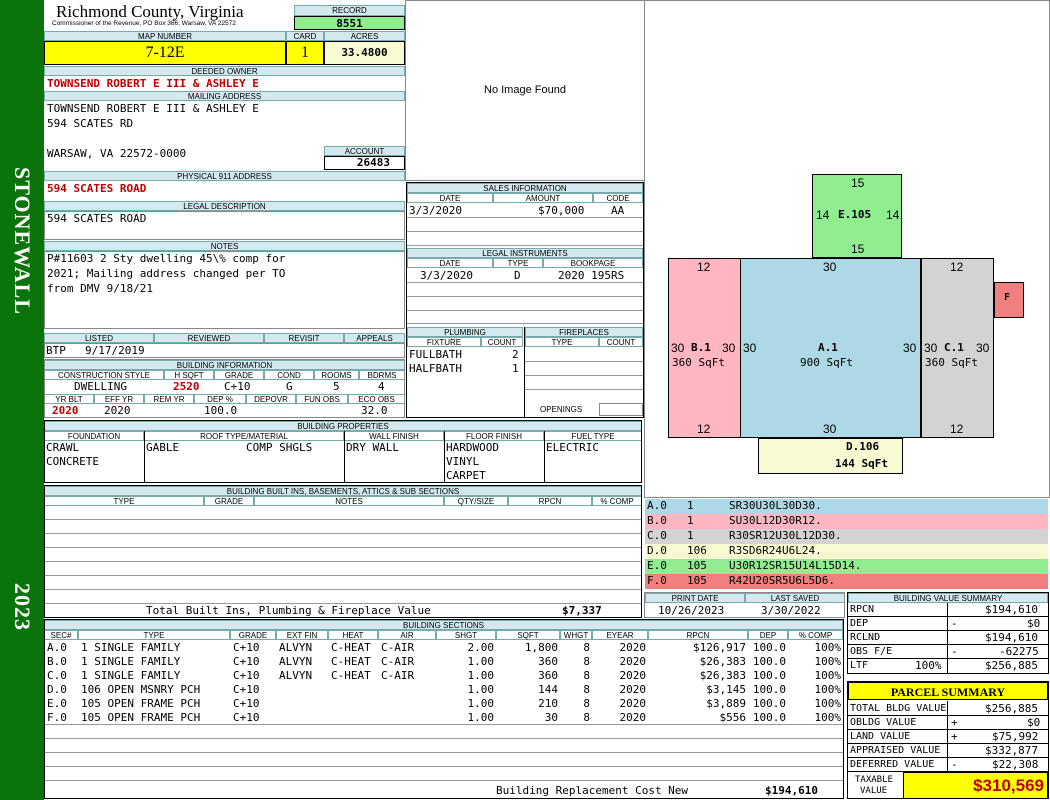  Describe the element at coordinates (846, 521) in the screenshot. I see `code-row: B.0 1 SU30L12D30R12.` at that location.